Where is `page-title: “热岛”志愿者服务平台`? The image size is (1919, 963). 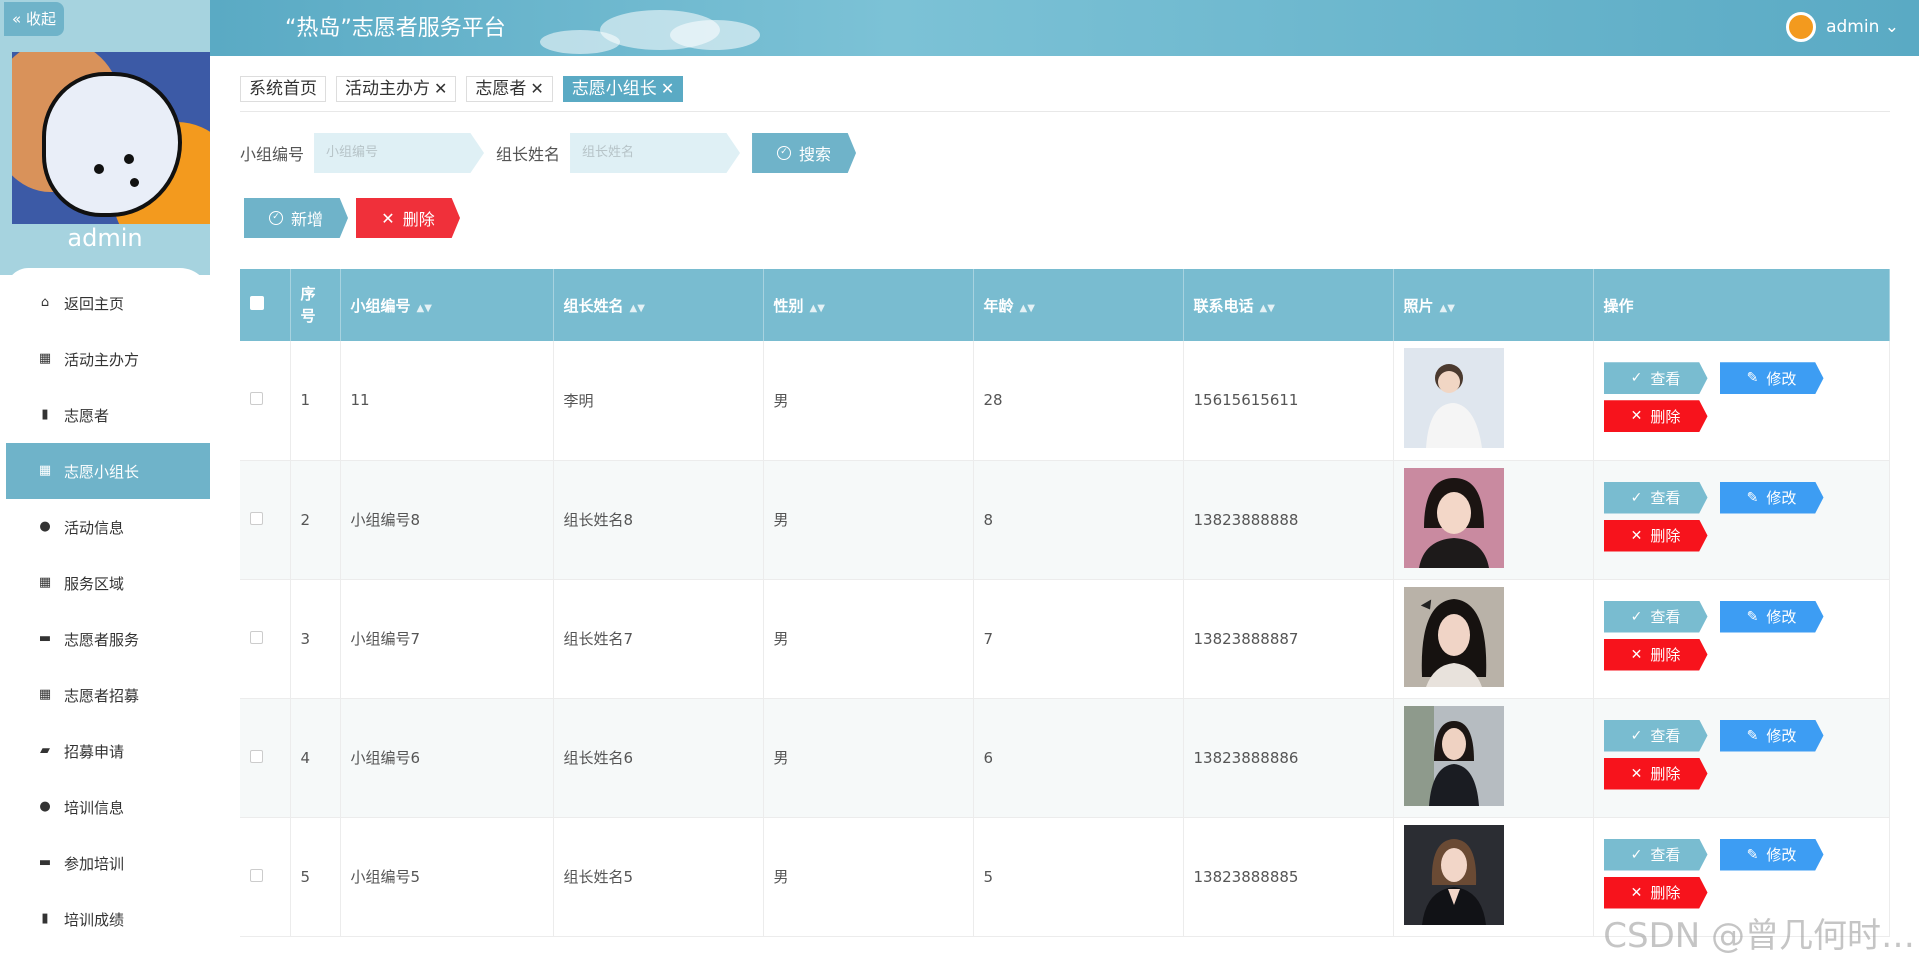 page-title: “热岛”志愿者服务平台 is located at coordinates (395, 28).